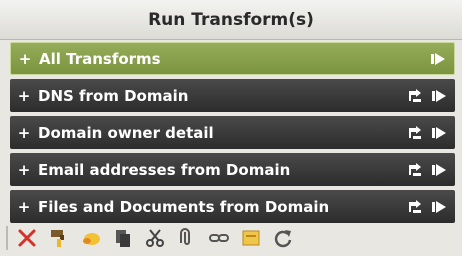  I want to click on transform-label: All Transforms, so click(100, 58).